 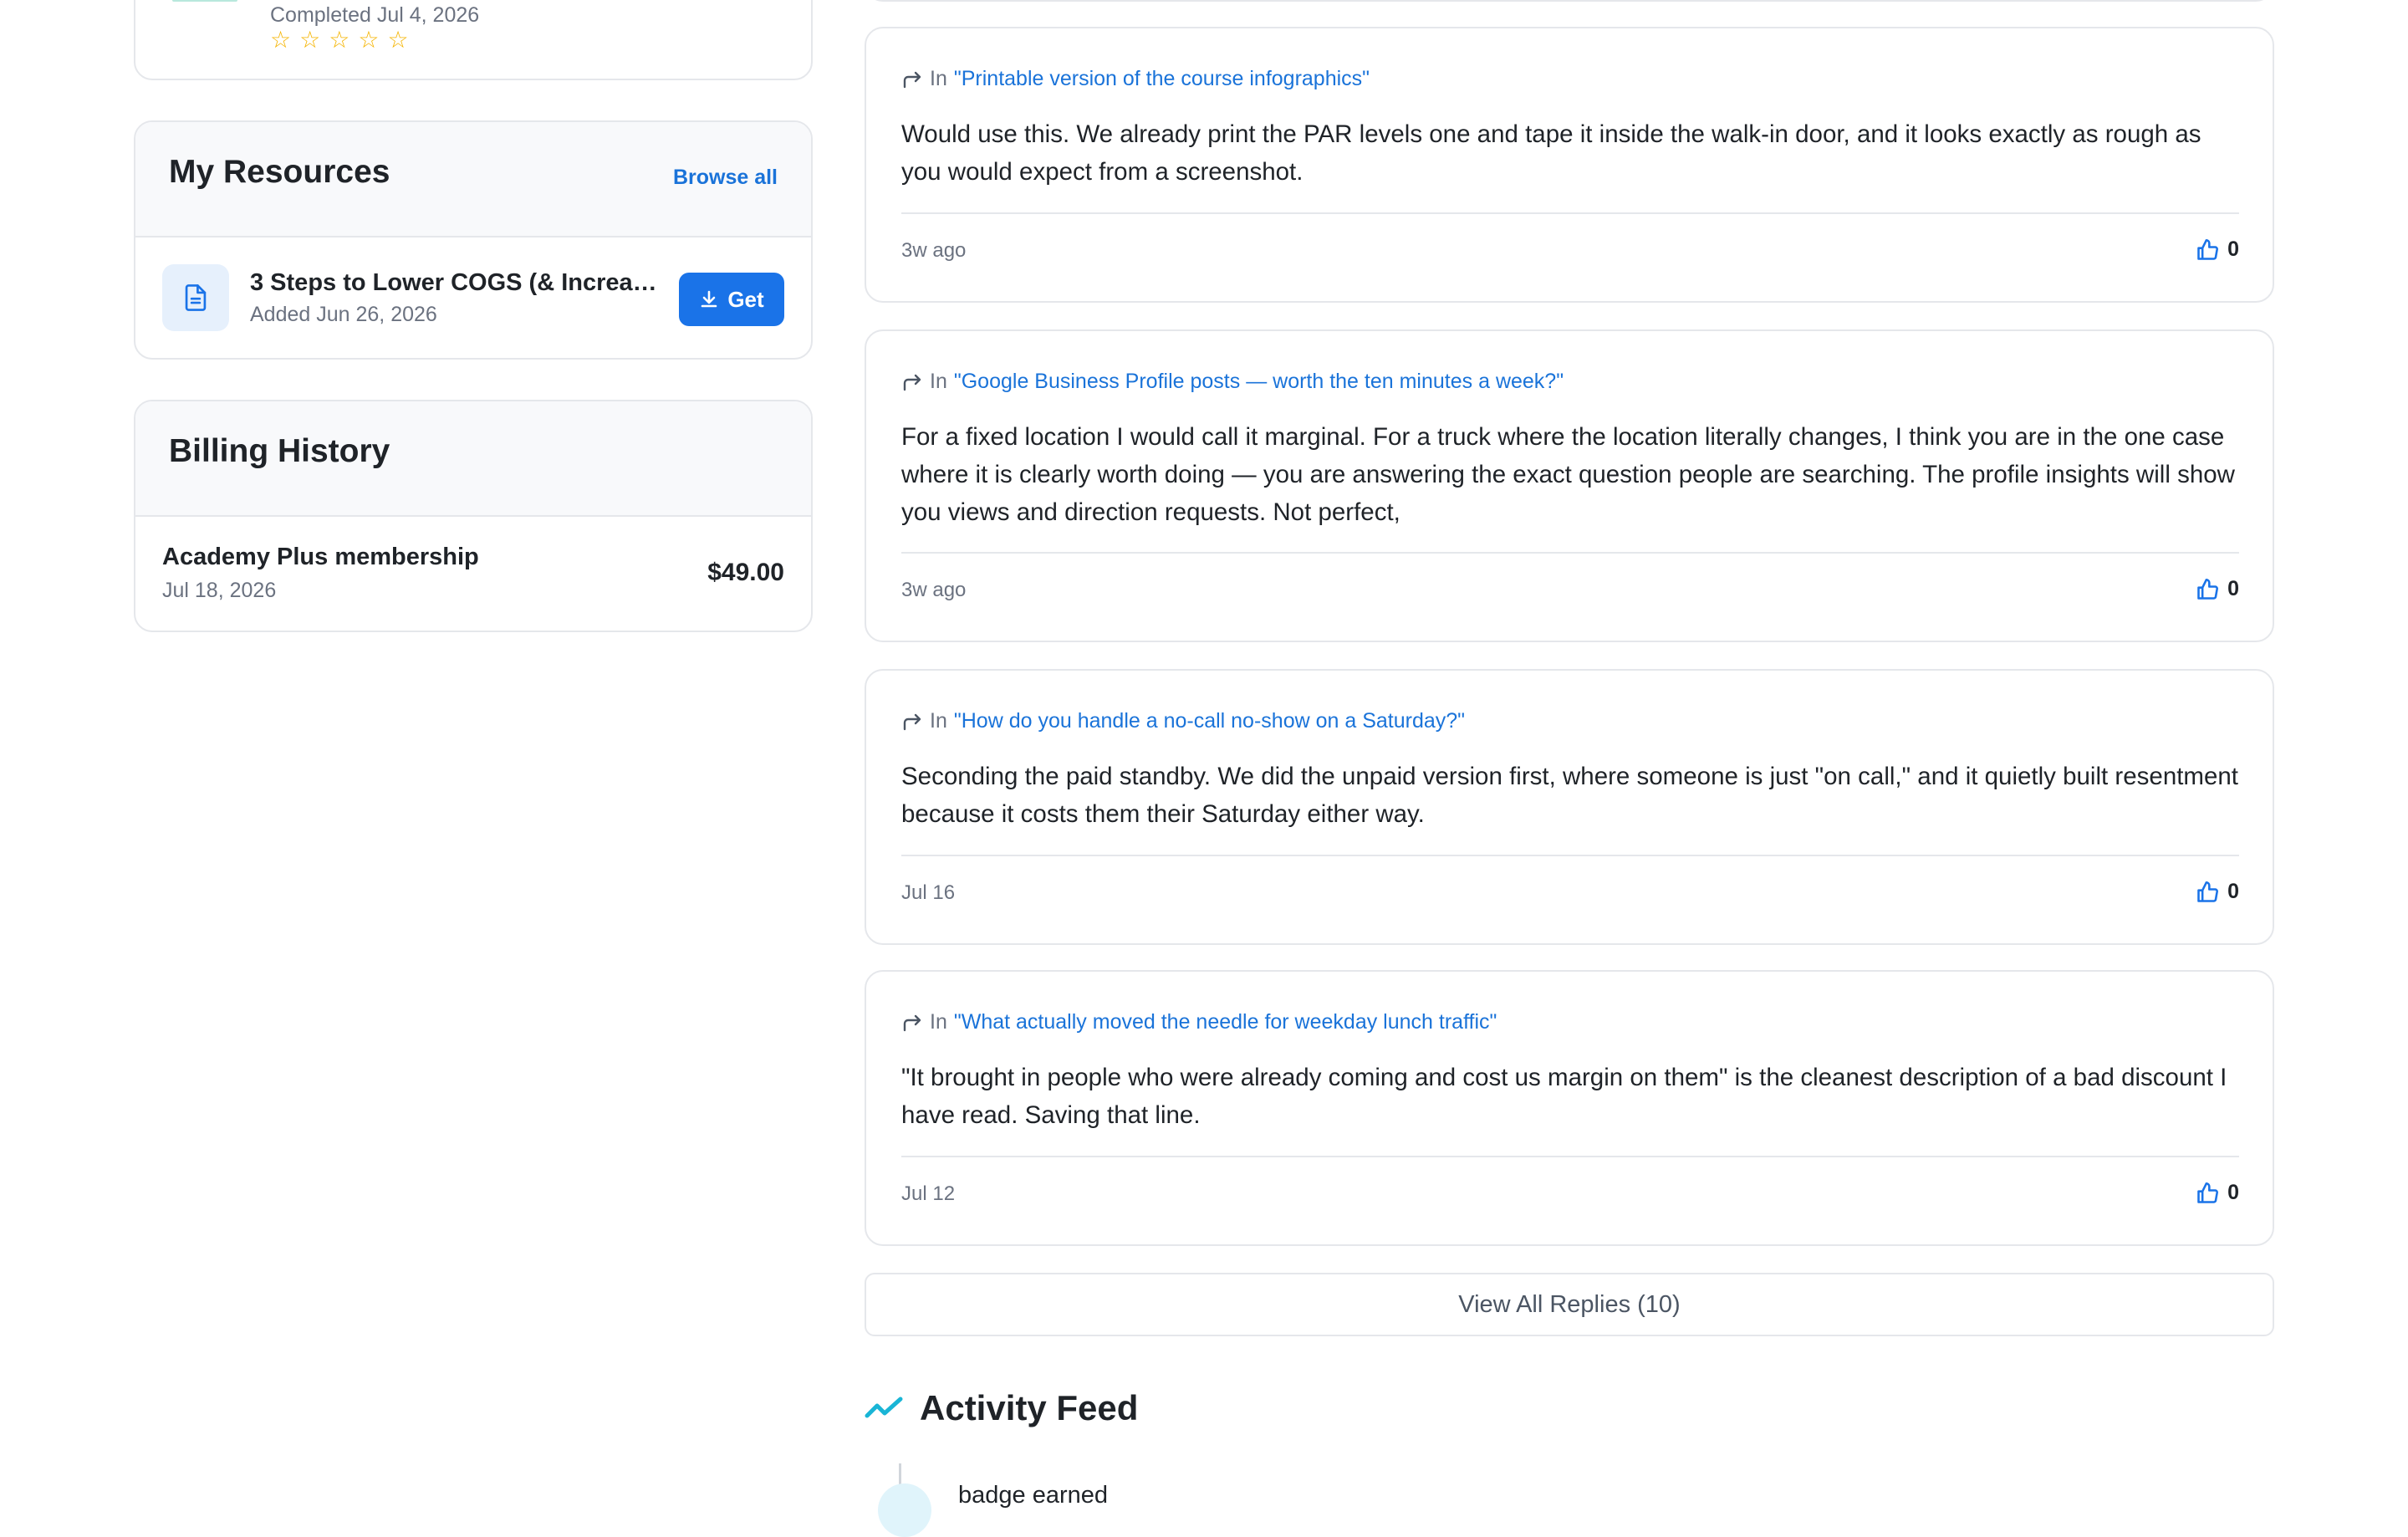 I want to click on get-button: Get, so click(x=731, y=299).